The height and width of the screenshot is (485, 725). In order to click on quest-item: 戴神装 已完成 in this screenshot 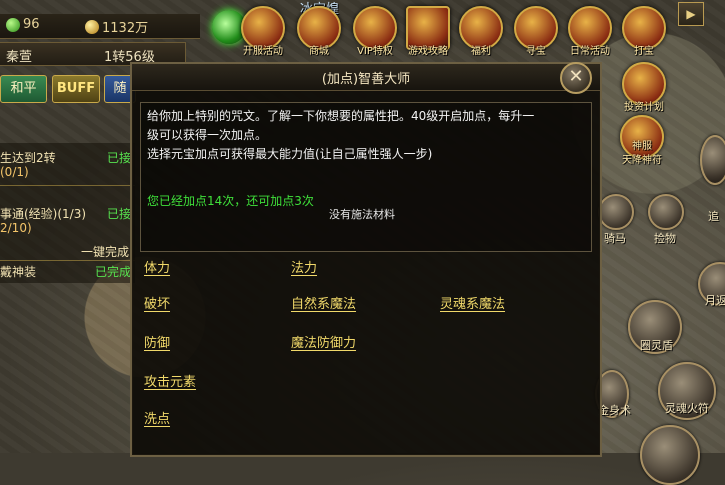, I will do `click(67, 271)`.